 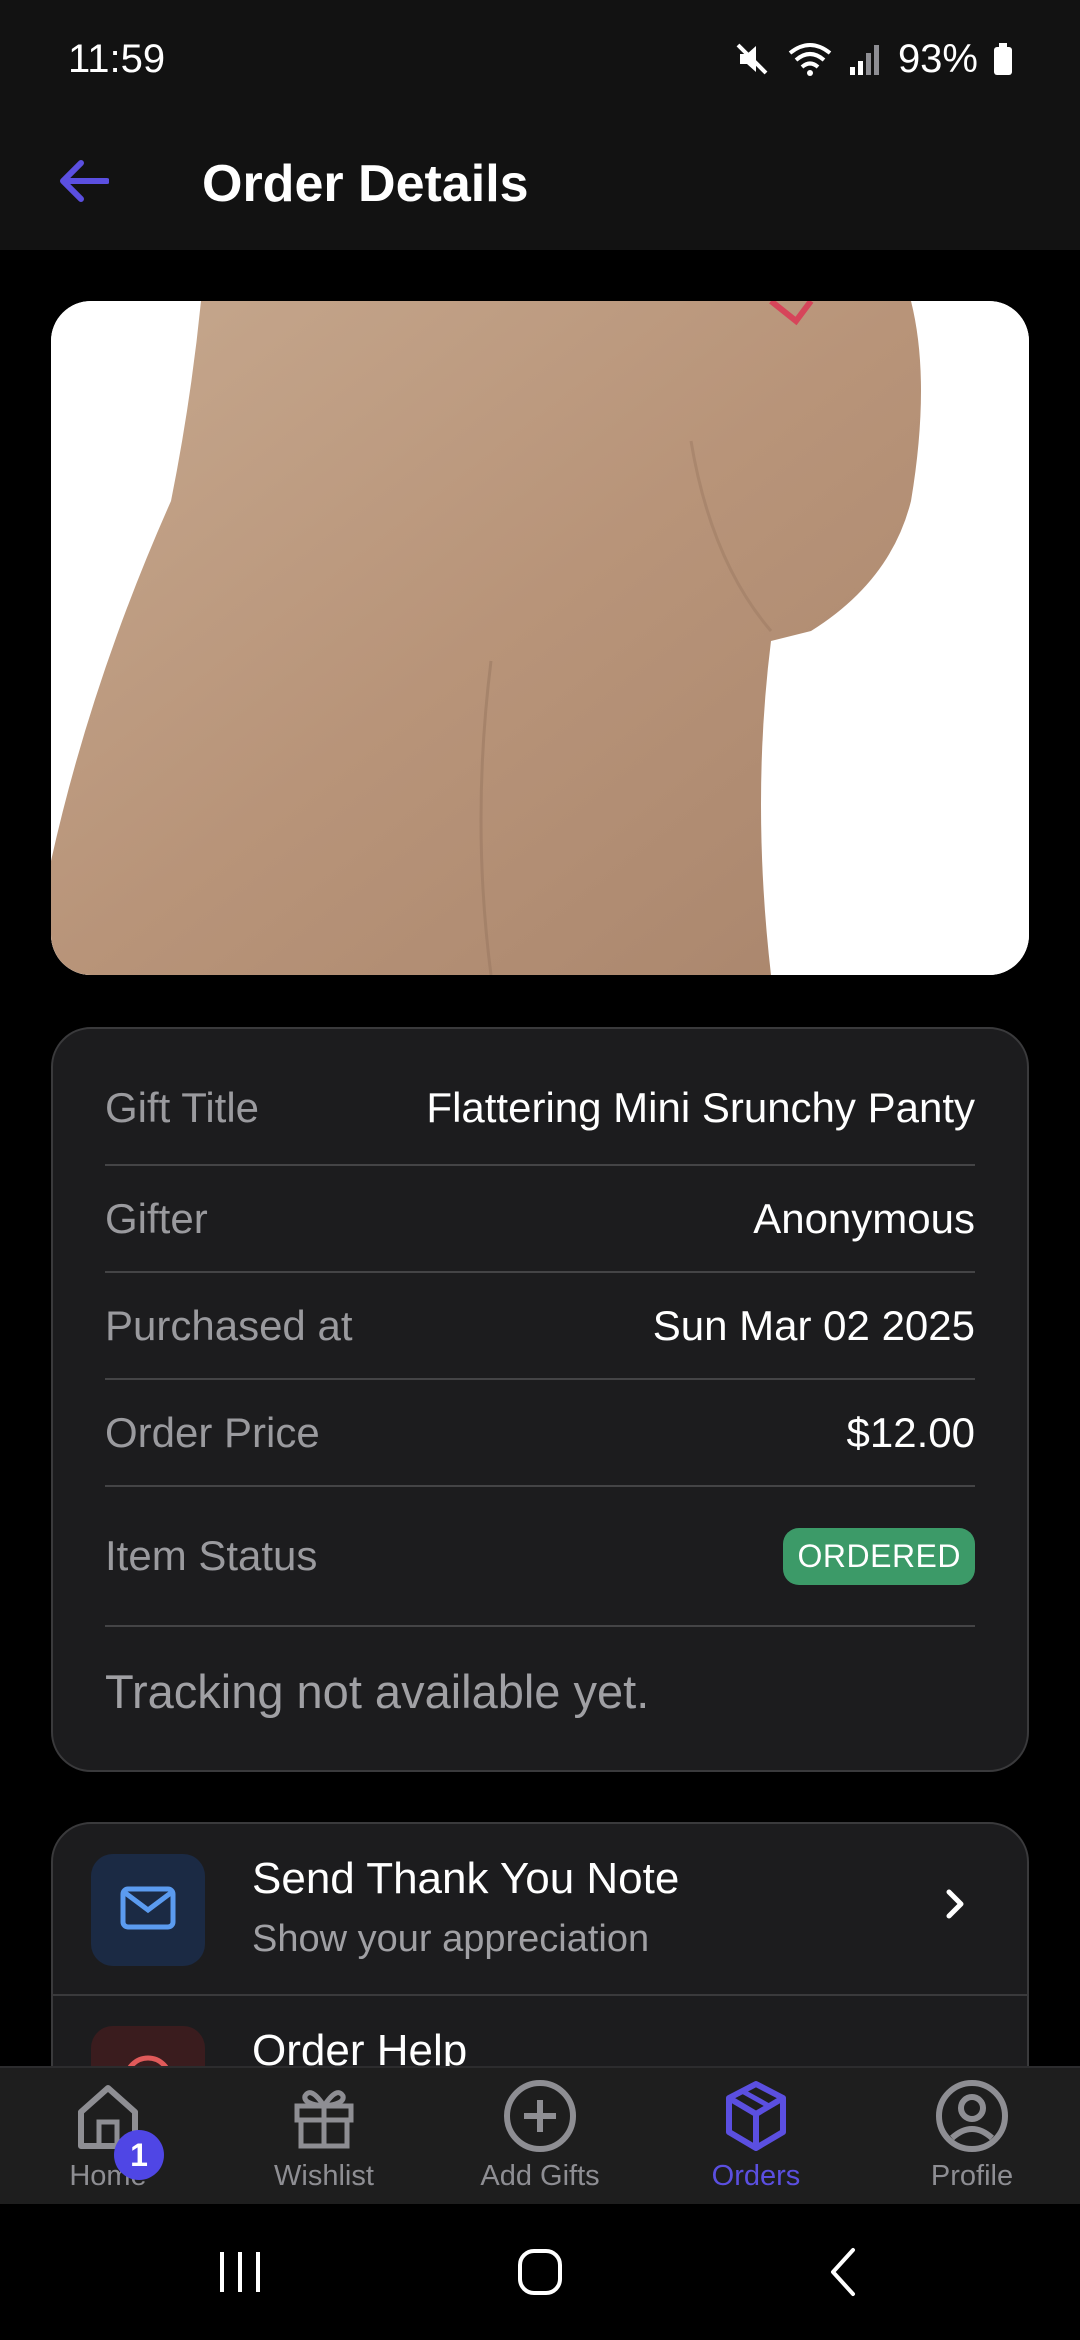 What do you see at coordinates (540, 2176) in the screenshot?
I see `nav-label: Add Gifts` at bounding box center [540, 2176].